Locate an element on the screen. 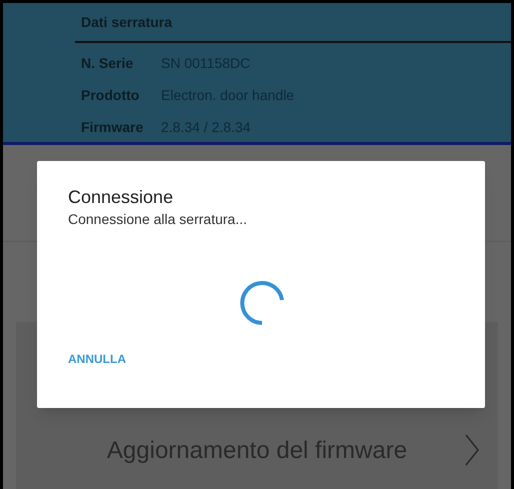 This screenshot has height=489, width=514. section-title: Dati serratura is located at coordinates (126, 22).